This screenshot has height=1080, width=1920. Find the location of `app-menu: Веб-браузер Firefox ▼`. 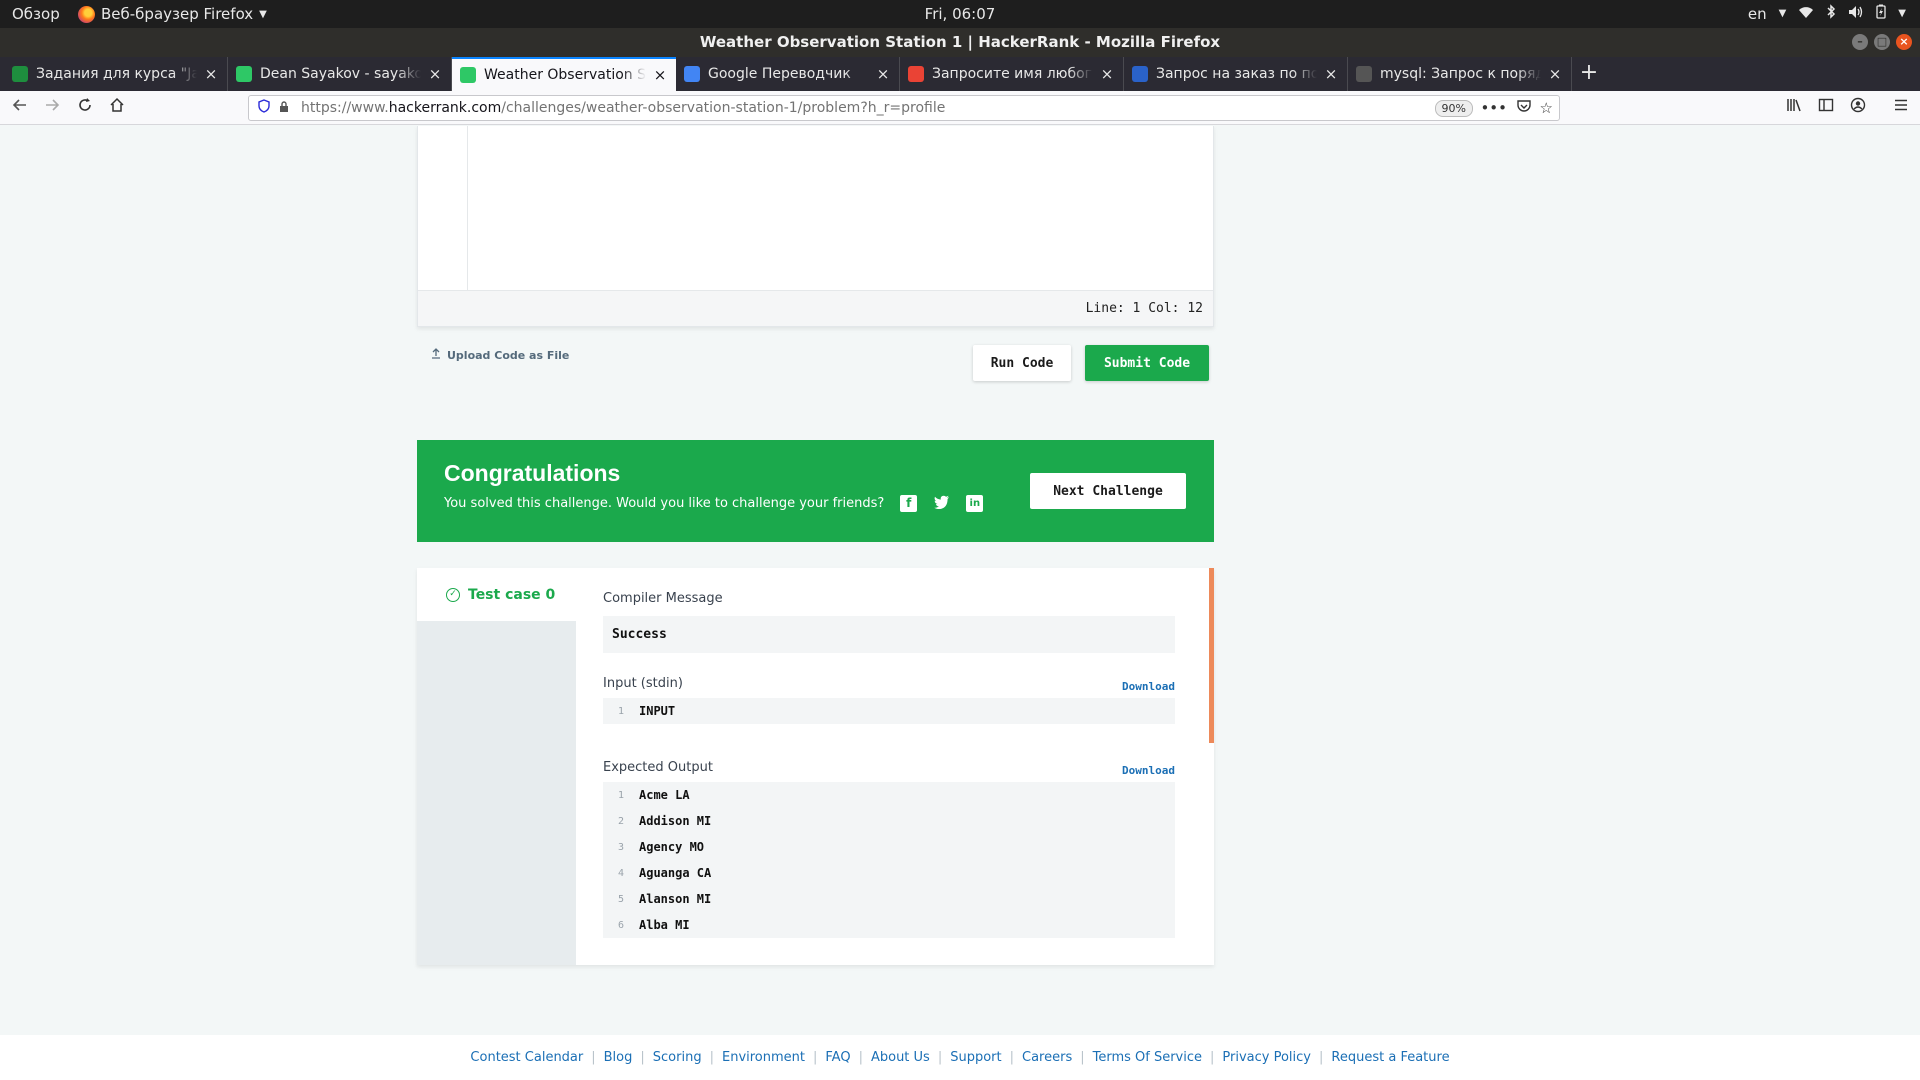

app-menu: Веб-браузер Firefox ▼ is located at coordinates (172, 14).